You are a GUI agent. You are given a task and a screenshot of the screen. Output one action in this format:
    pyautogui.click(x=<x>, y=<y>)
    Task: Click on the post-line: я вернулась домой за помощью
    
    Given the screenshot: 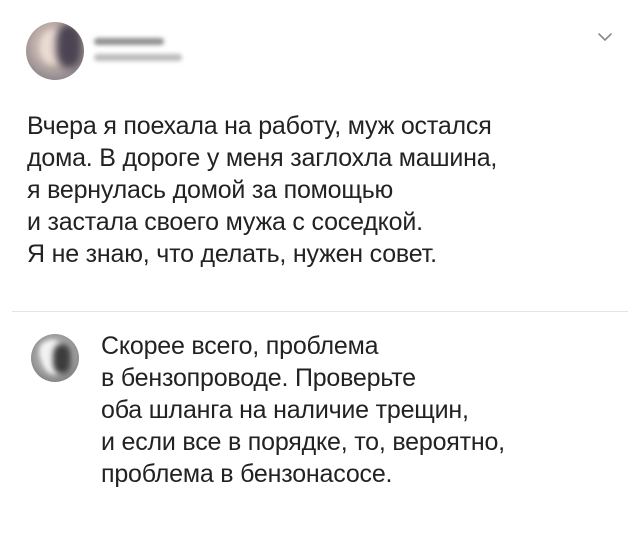 What is the action you would take?
    pyautogui.click(x=210, y=190)
    